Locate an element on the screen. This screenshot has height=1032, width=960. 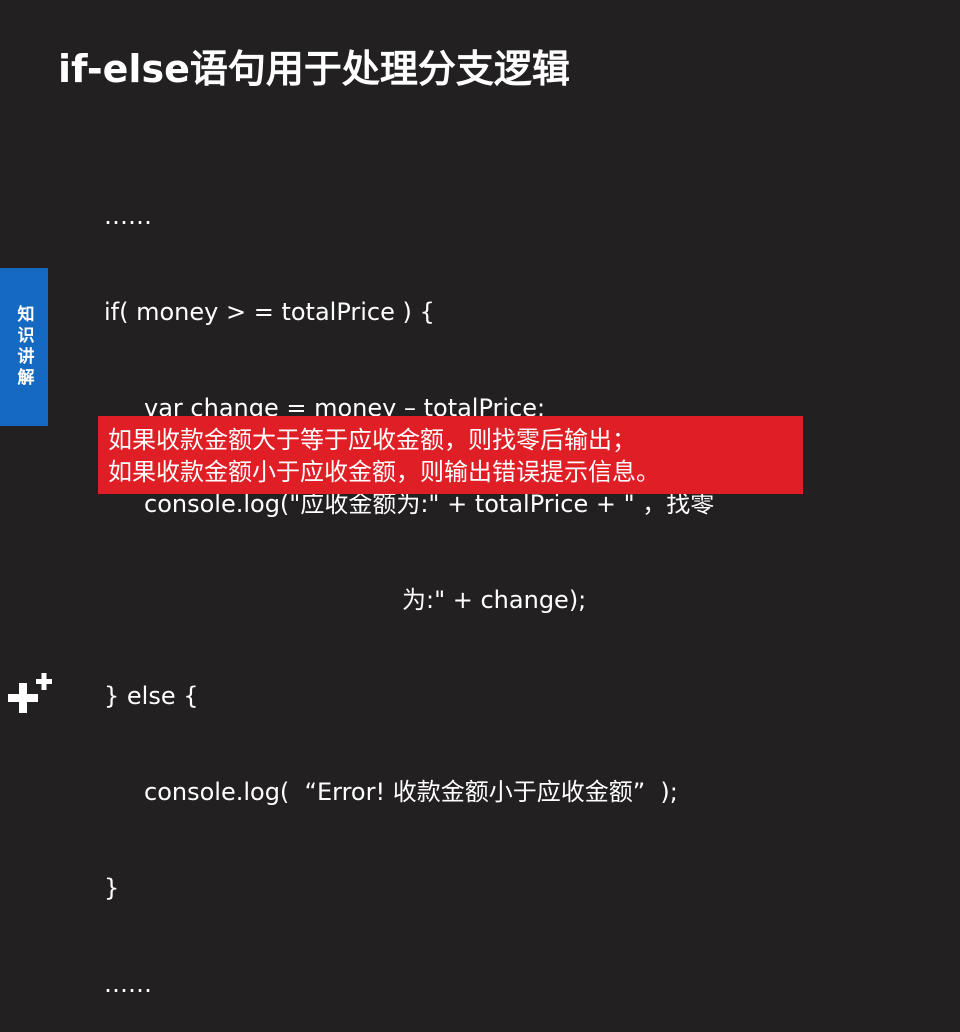
code-line: 为:" + change); is located at coordinates (494, 600).